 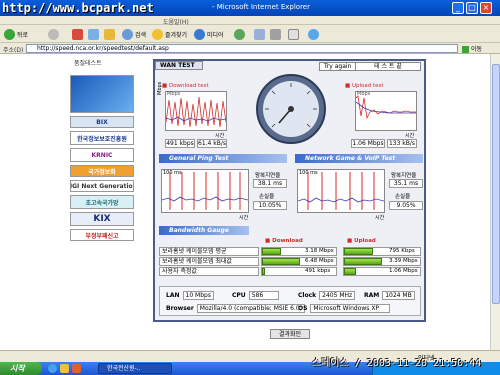 I want to click on home-icon, so click(x=109, y=34).